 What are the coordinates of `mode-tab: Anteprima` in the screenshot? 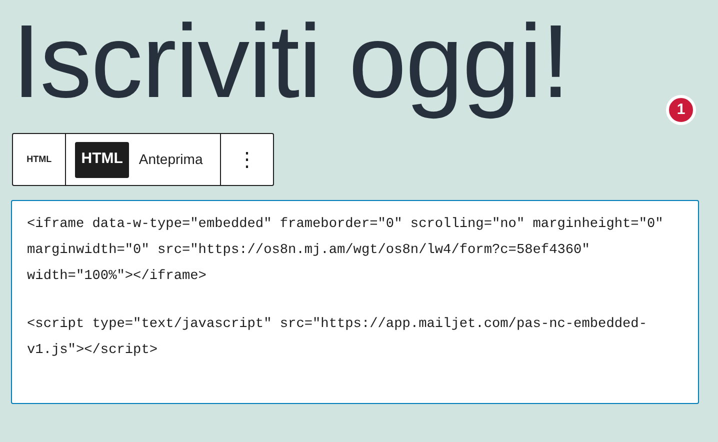 It's located at (170, 160).